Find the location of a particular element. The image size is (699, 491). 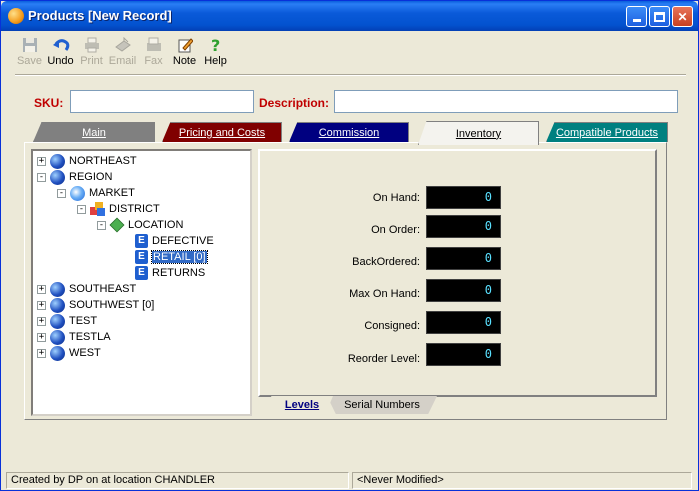

save-label: Save is located at coordinates (29, 61).